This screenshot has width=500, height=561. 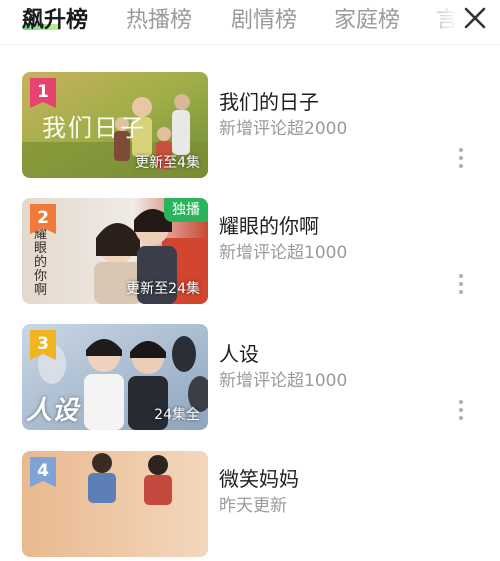 I want to click on close-button, so click(x=475, y=18).